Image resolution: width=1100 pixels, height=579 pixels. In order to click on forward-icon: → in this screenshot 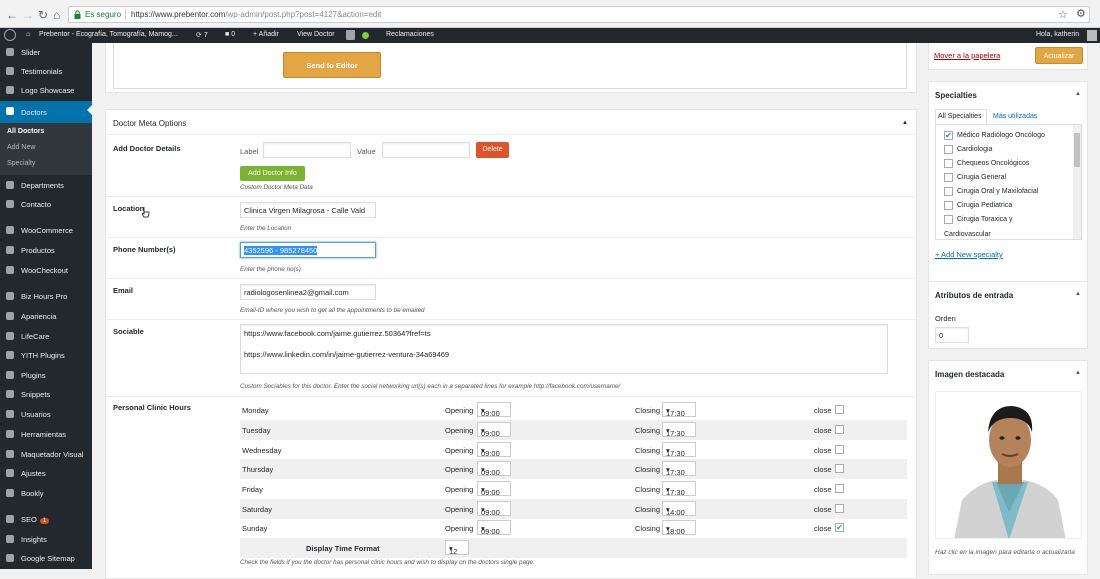, I will do `click(28, 15)`.